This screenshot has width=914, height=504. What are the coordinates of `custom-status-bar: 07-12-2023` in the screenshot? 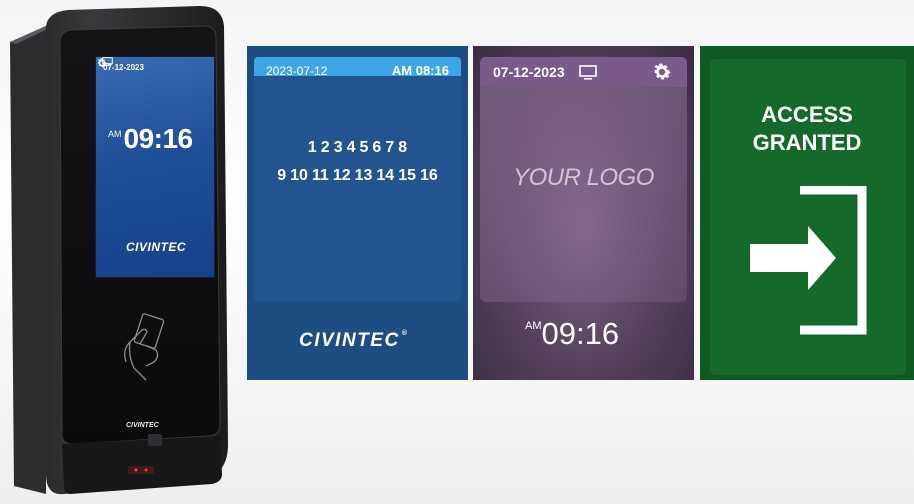 It's located at (583, 72).